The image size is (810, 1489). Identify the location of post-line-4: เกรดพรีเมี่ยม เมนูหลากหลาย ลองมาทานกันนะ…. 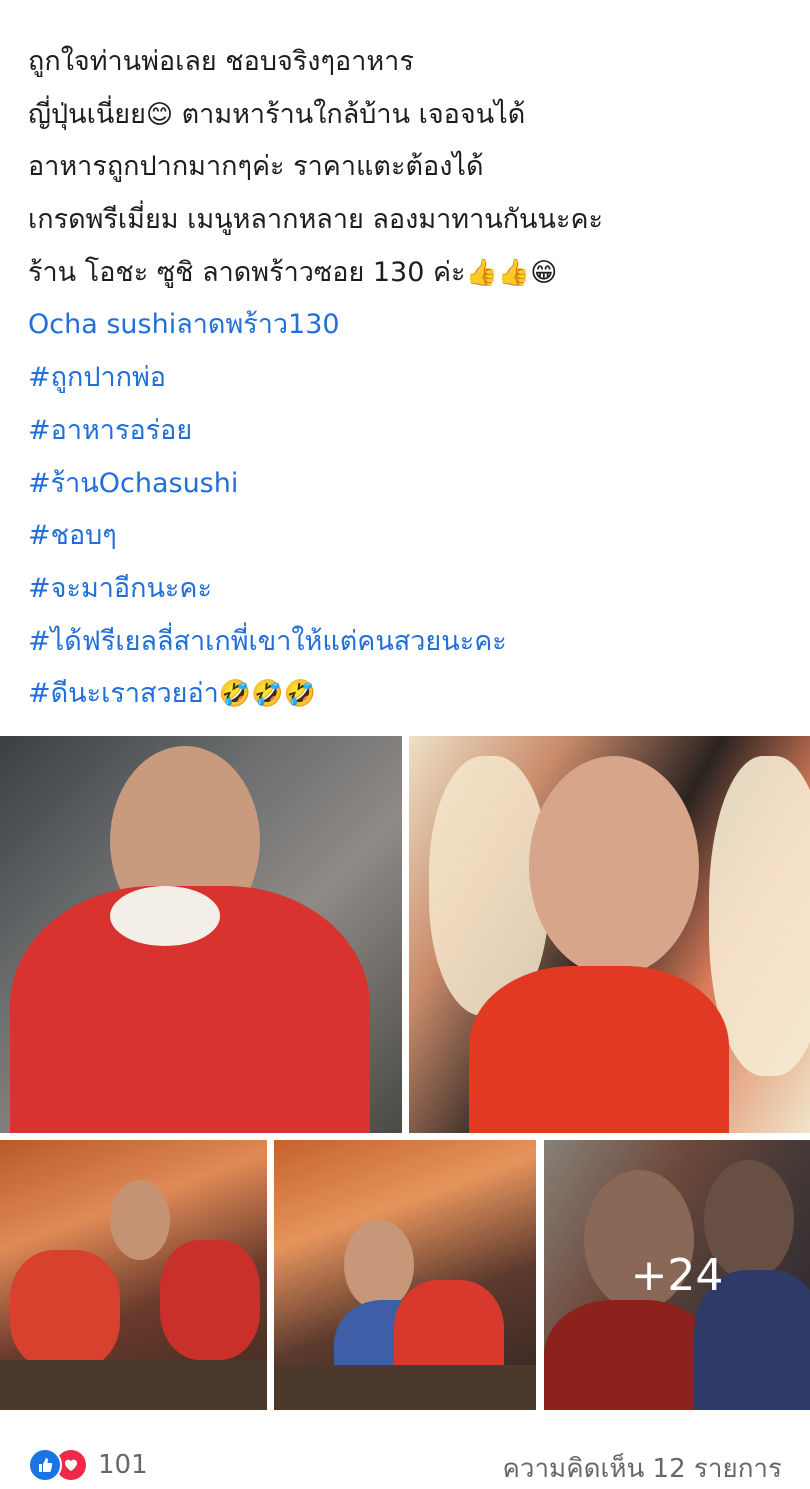
(413, 220).